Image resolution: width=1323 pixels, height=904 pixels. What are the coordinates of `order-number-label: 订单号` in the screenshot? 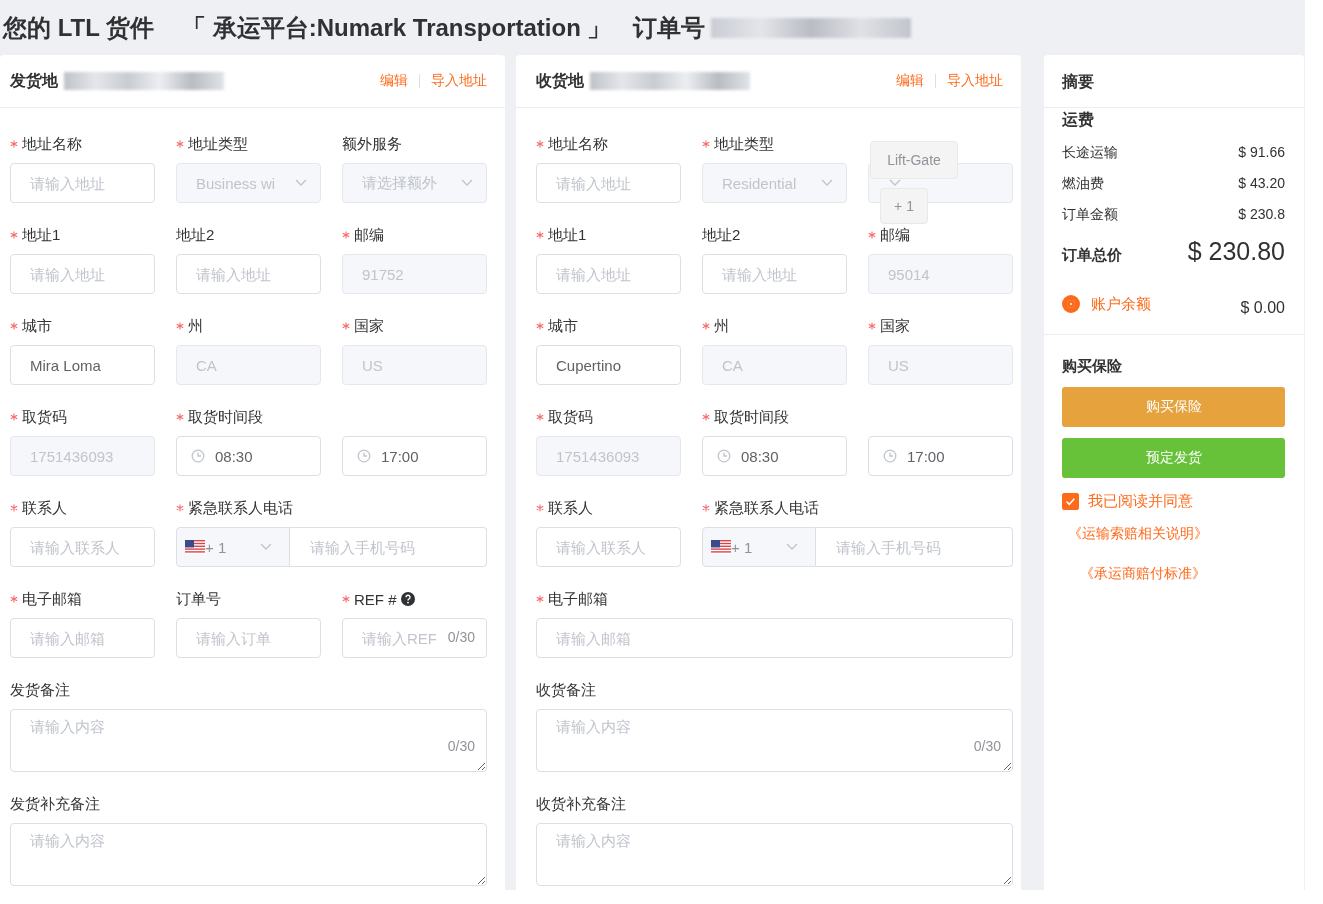 It's located at (669, 27).